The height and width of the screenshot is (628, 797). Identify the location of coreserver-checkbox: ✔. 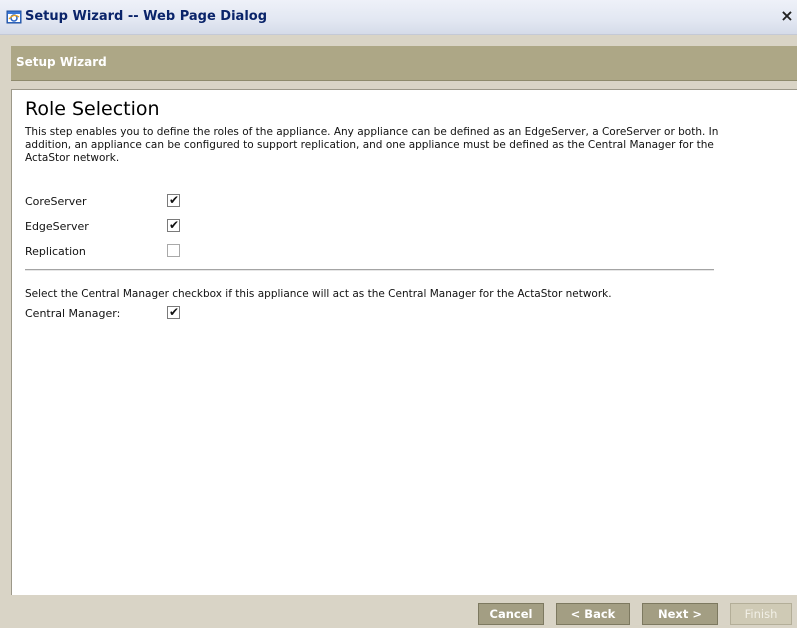
(173, 200).